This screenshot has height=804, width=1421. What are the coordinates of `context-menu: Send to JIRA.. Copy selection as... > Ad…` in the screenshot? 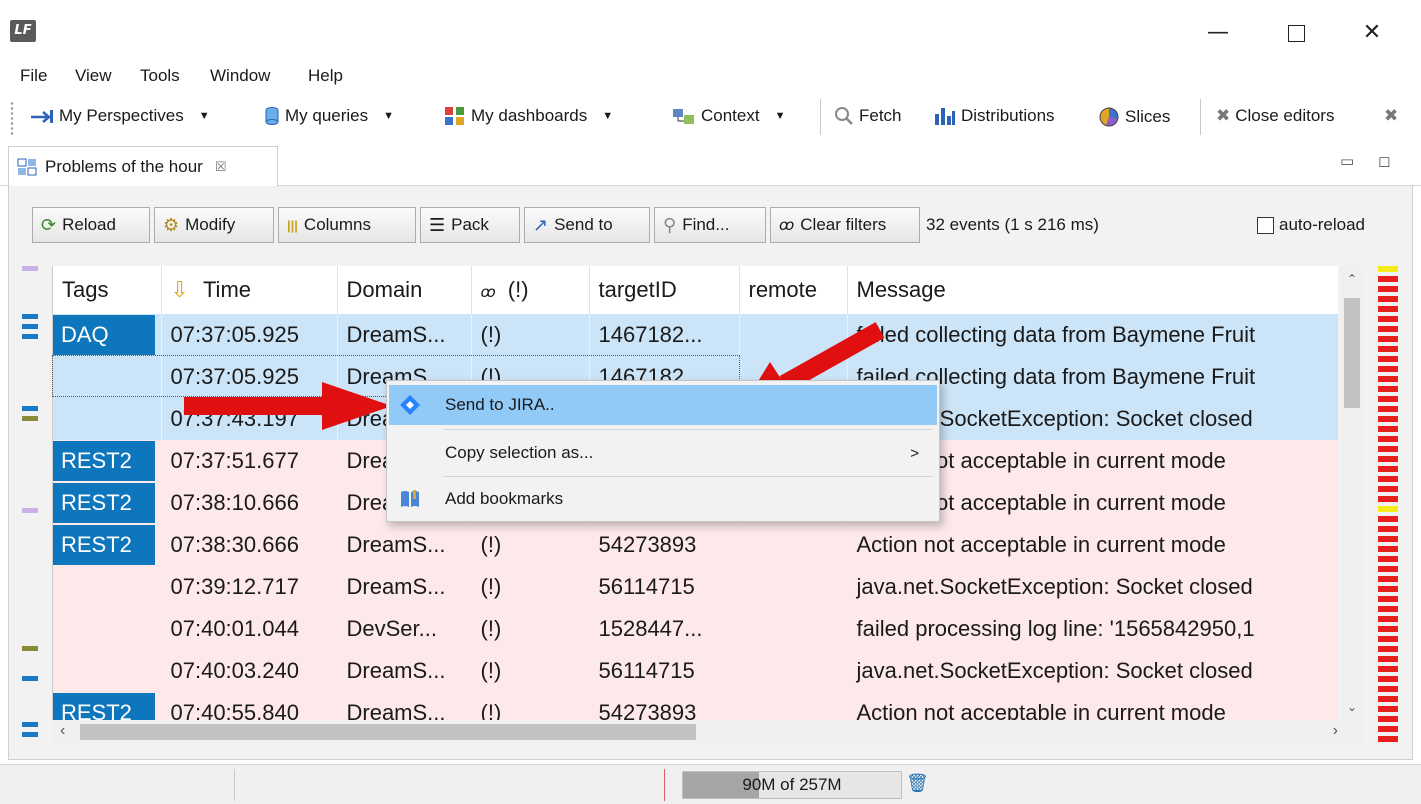 It's located at (663, 451).